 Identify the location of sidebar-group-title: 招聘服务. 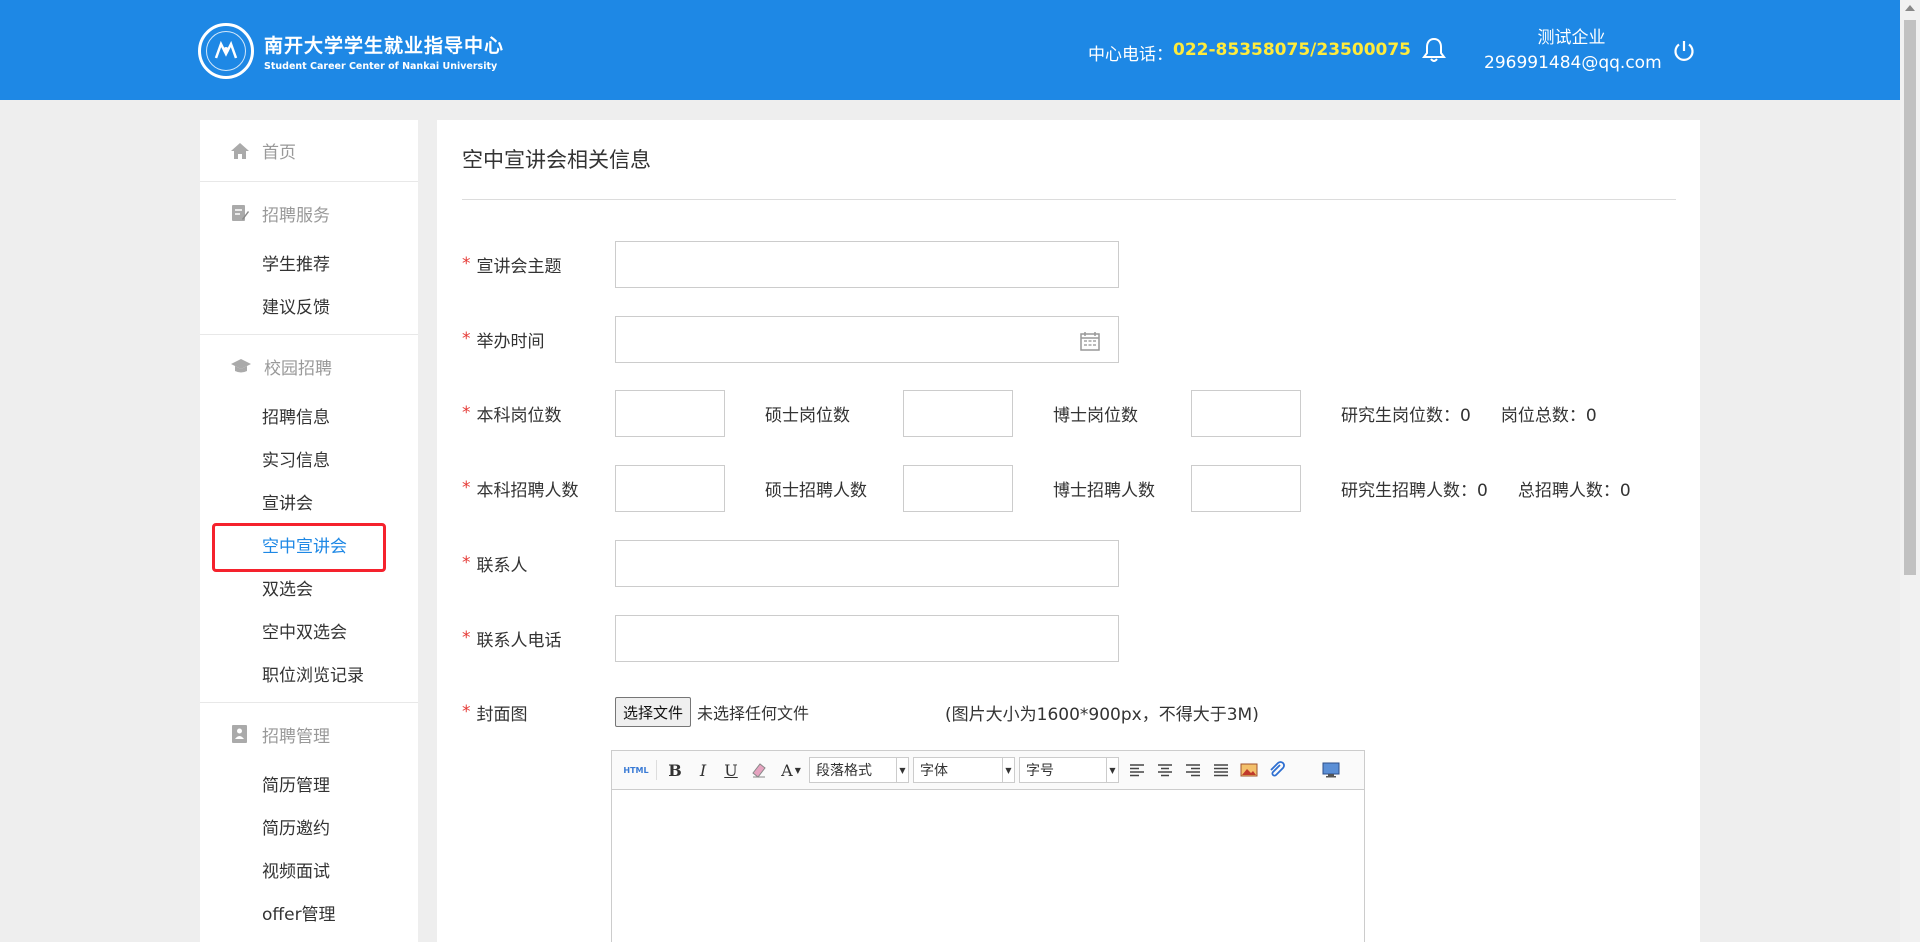
(309, 213).